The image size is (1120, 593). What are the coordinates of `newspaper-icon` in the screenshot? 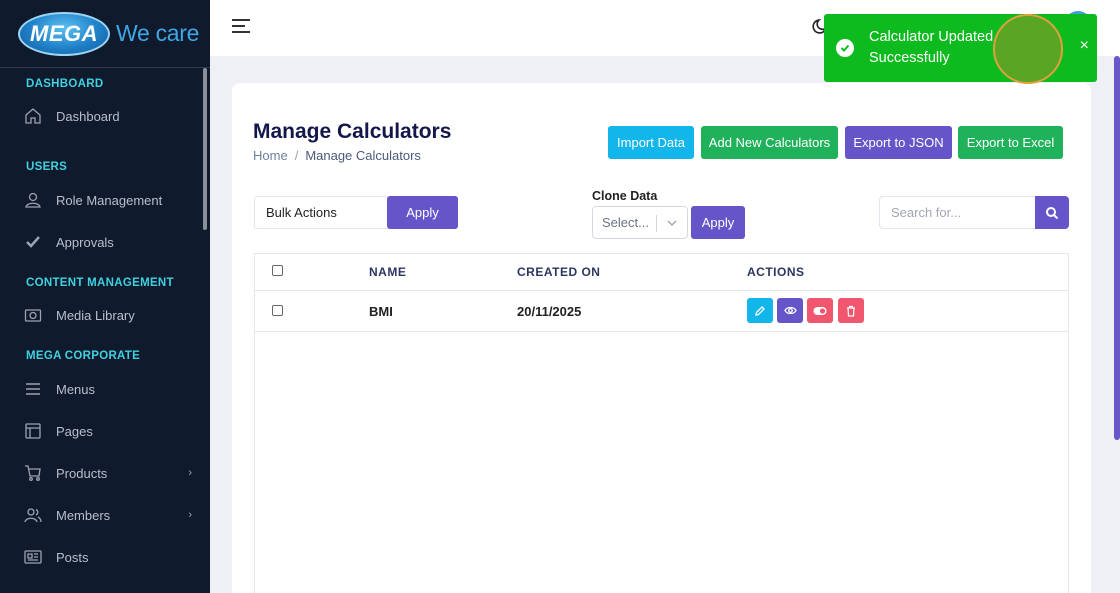 It's located at (33, 557).